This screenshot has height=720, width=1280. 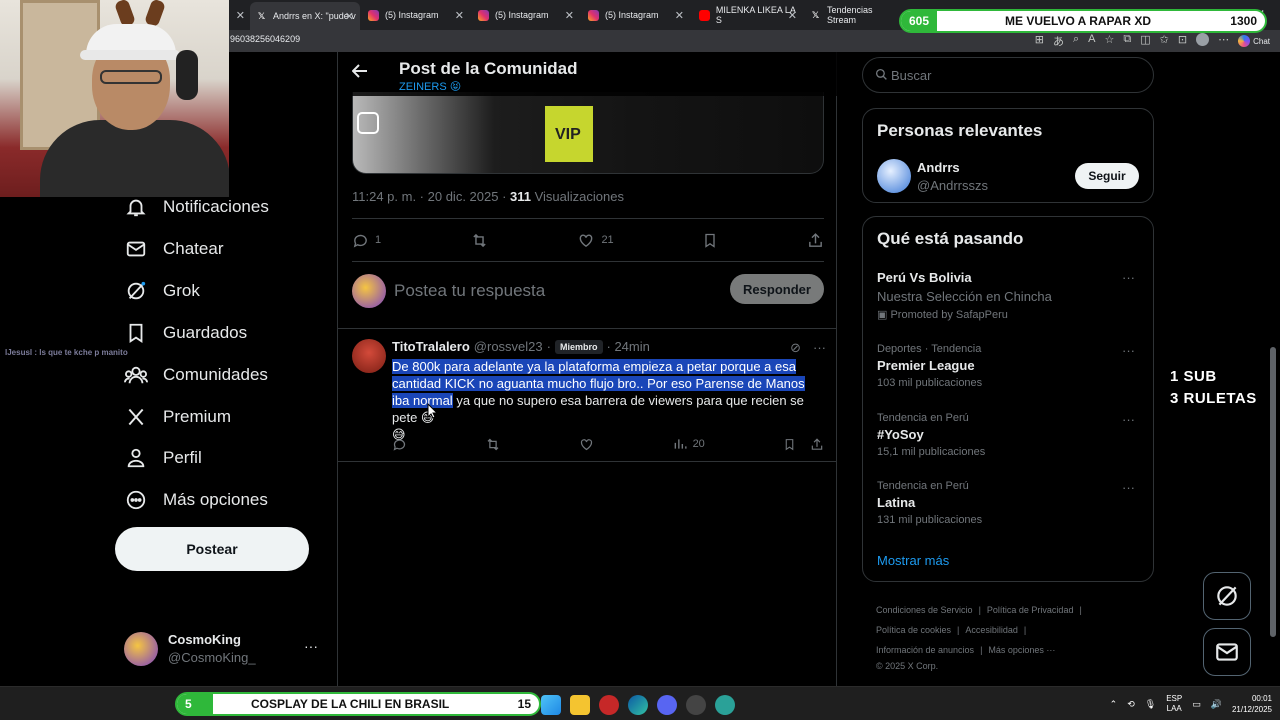 What do you see at coordinates (913, 630) in the screenshot?
I see `footer-link: Política de cookies` at bounding box center [913, 630].